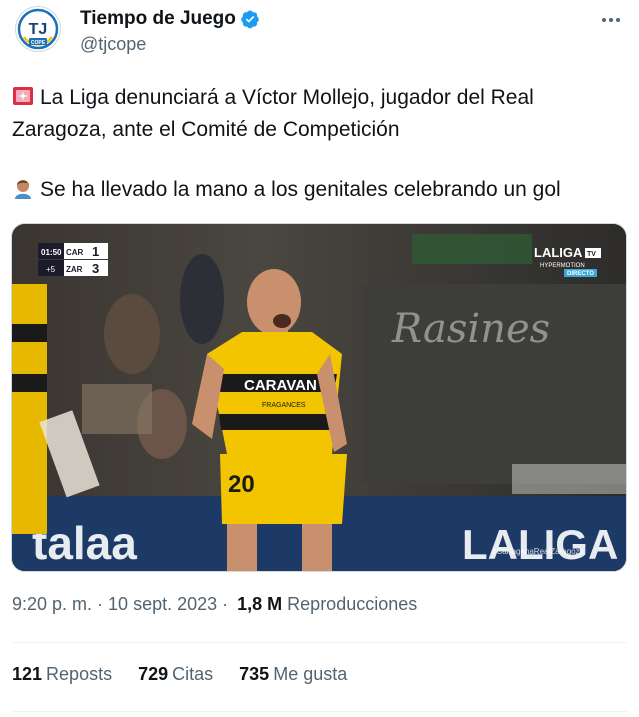  I want to click on jersey-sponsor: CARAVAN, so click(280, 385).